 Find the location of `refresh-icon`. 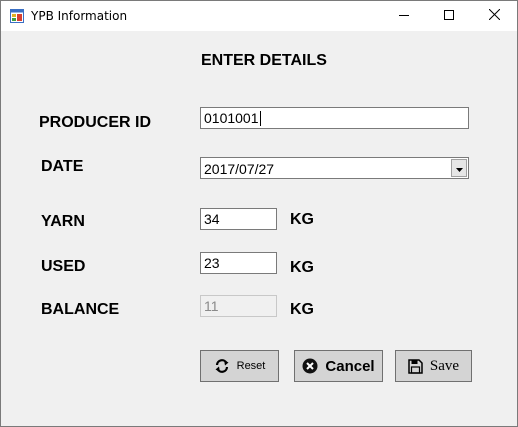

refresh-icon is located at coordinates (222, 366).